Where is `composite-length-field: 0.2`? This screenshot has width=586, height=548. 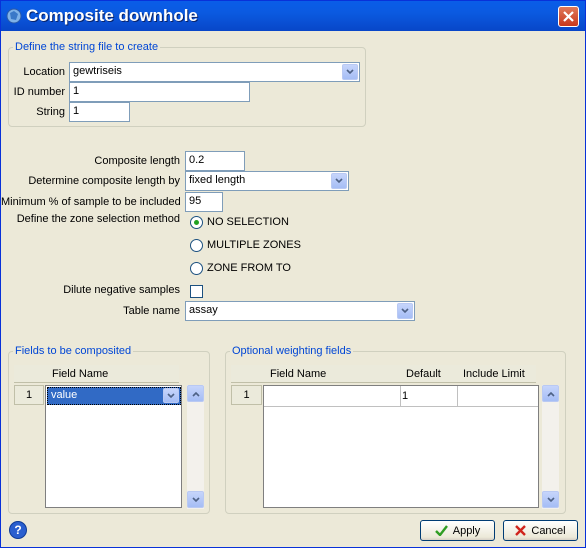 composite-length-field: 0.2 is located at coordinates (215, 161).